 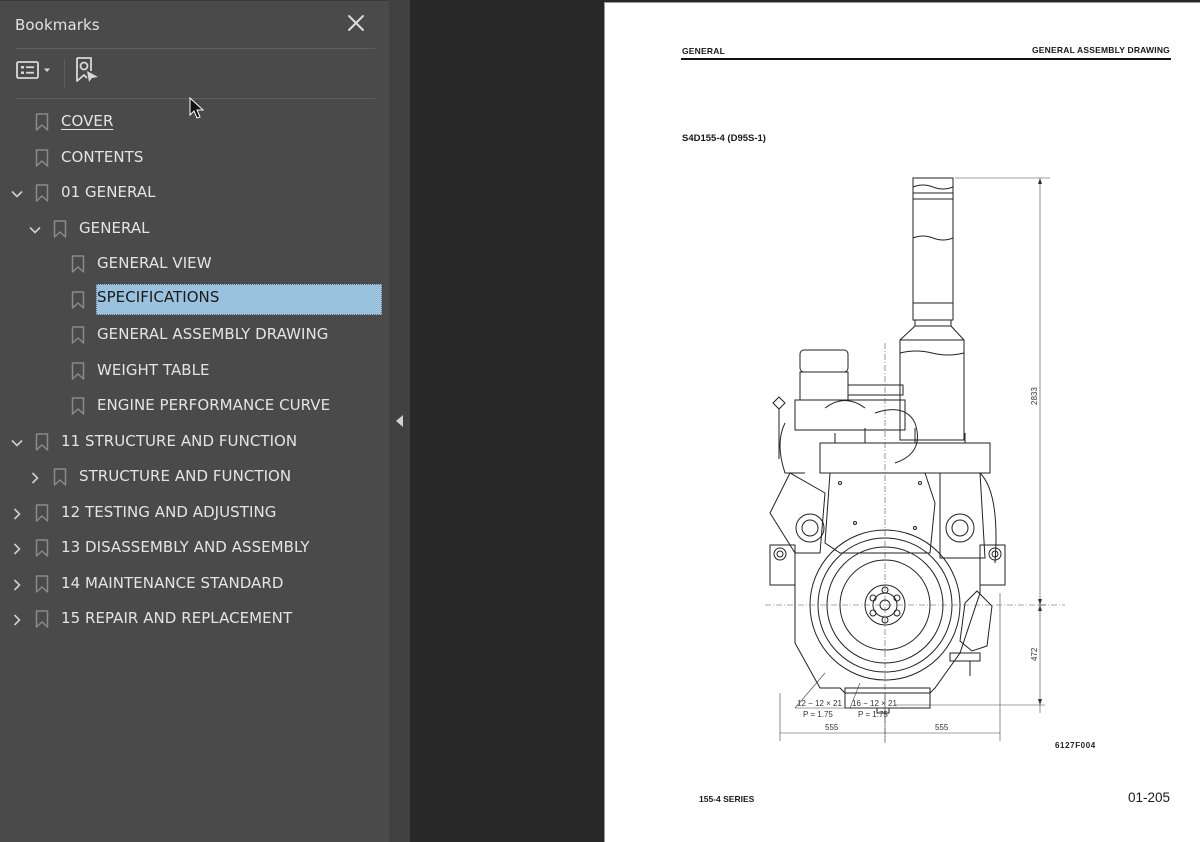 What do you see at coordinates (1034, 396) in the screenshot?
I see `dim-height-total: 2833` at bounding box center [1034, 396].